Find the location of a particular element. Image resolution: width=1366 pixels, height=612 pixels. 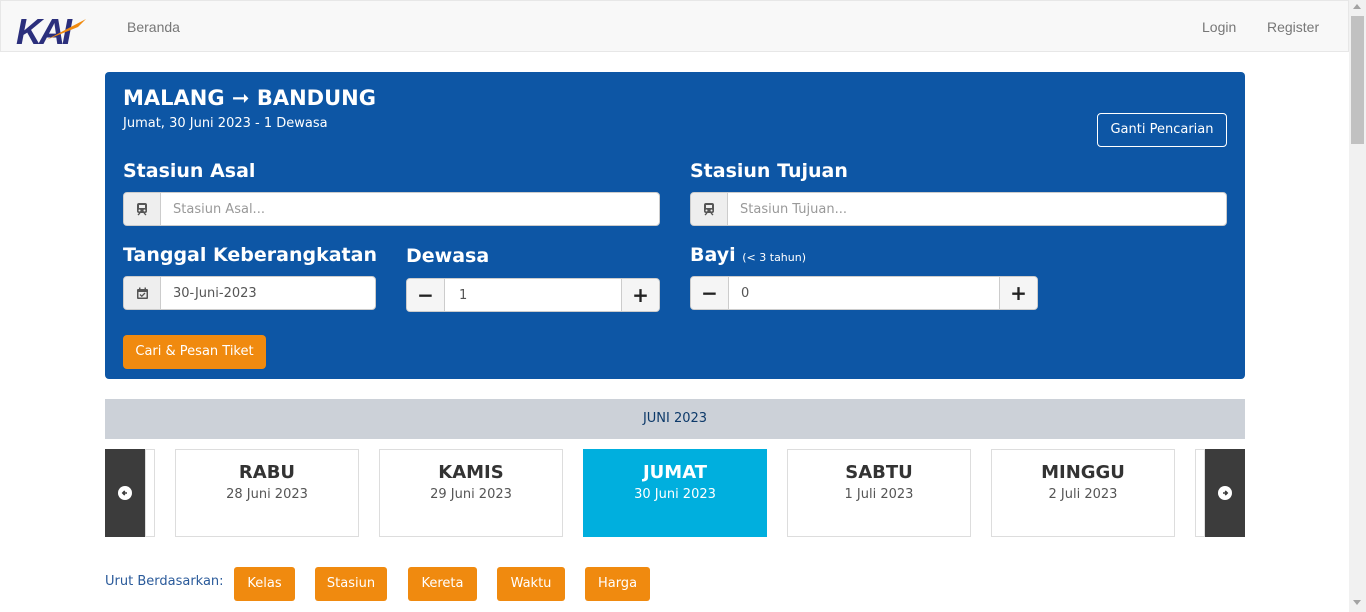

day-name: JUMAT is located at coordinates (675, 472).